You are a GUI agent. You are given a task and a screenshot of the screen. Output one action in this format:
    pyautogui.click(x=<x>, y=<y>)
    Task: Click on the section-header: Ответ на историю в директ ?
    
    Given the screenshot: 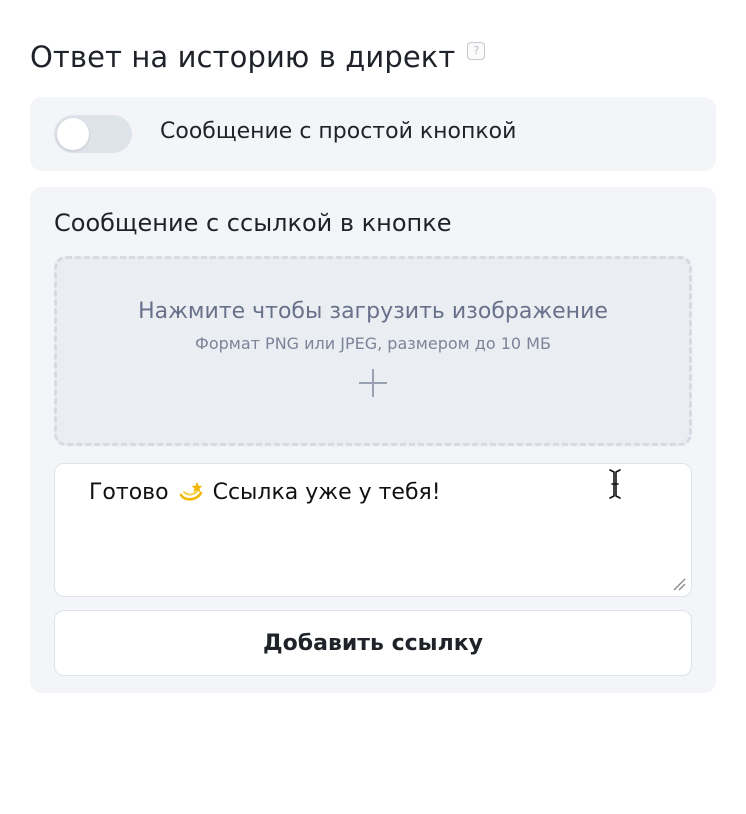 What is the action you would take?
    pyautogui.click(x=258, y=57)
    